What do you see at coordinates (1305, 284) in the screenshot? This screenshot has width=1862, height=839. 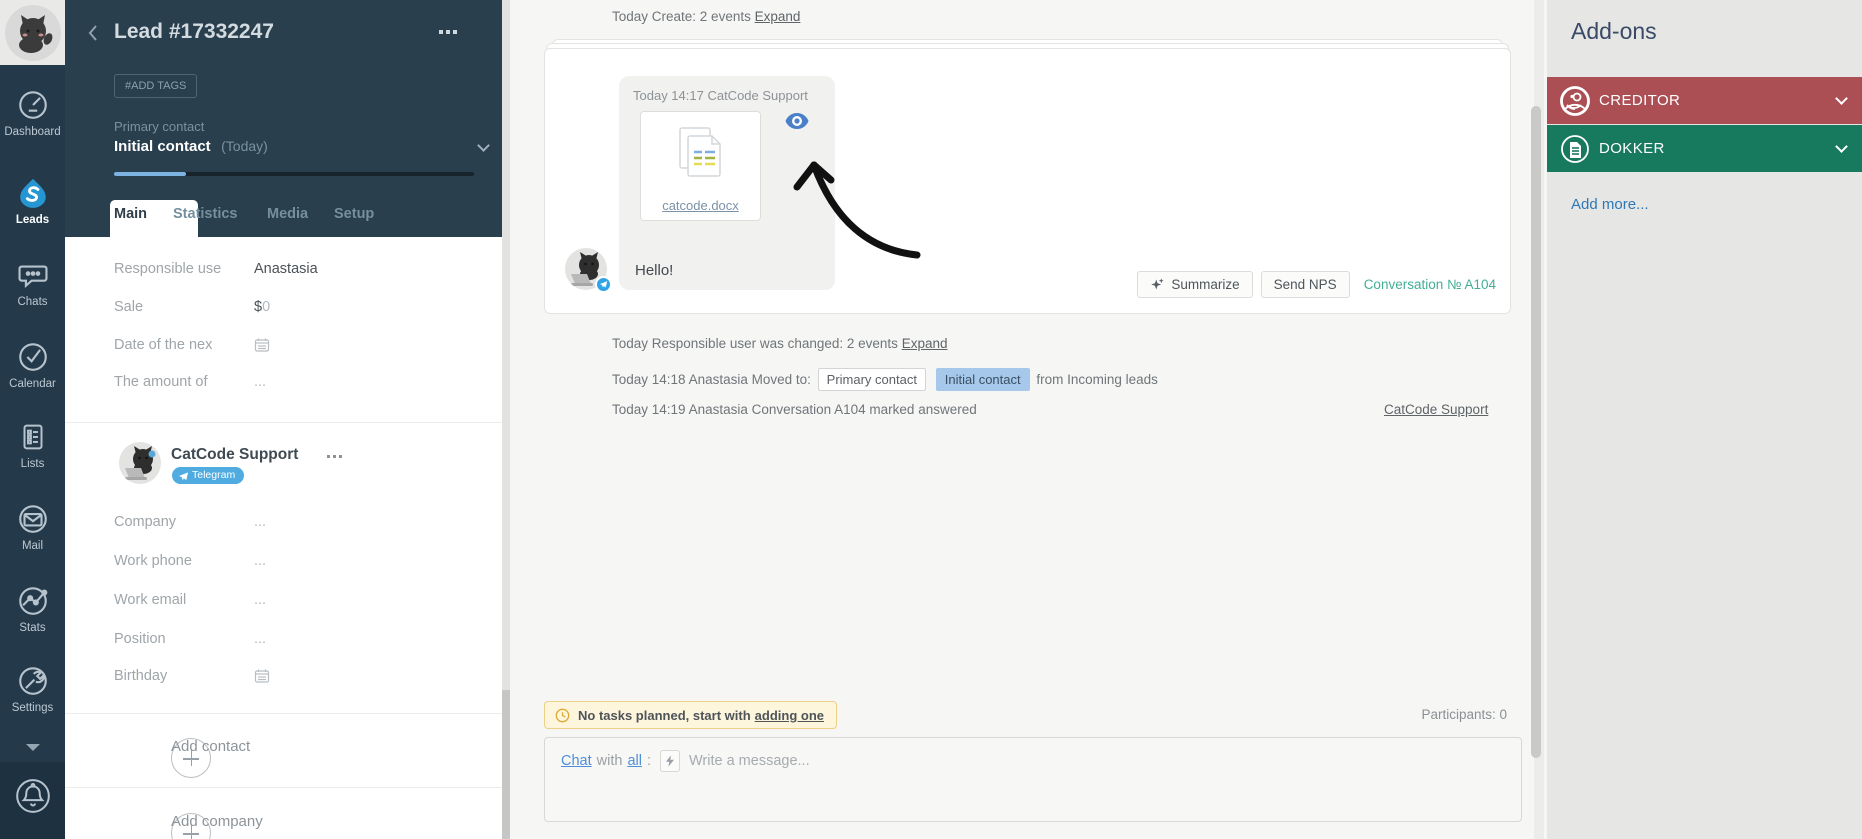 I see `send-nps-button: Send NPS` at bounding box center [1305, 284].